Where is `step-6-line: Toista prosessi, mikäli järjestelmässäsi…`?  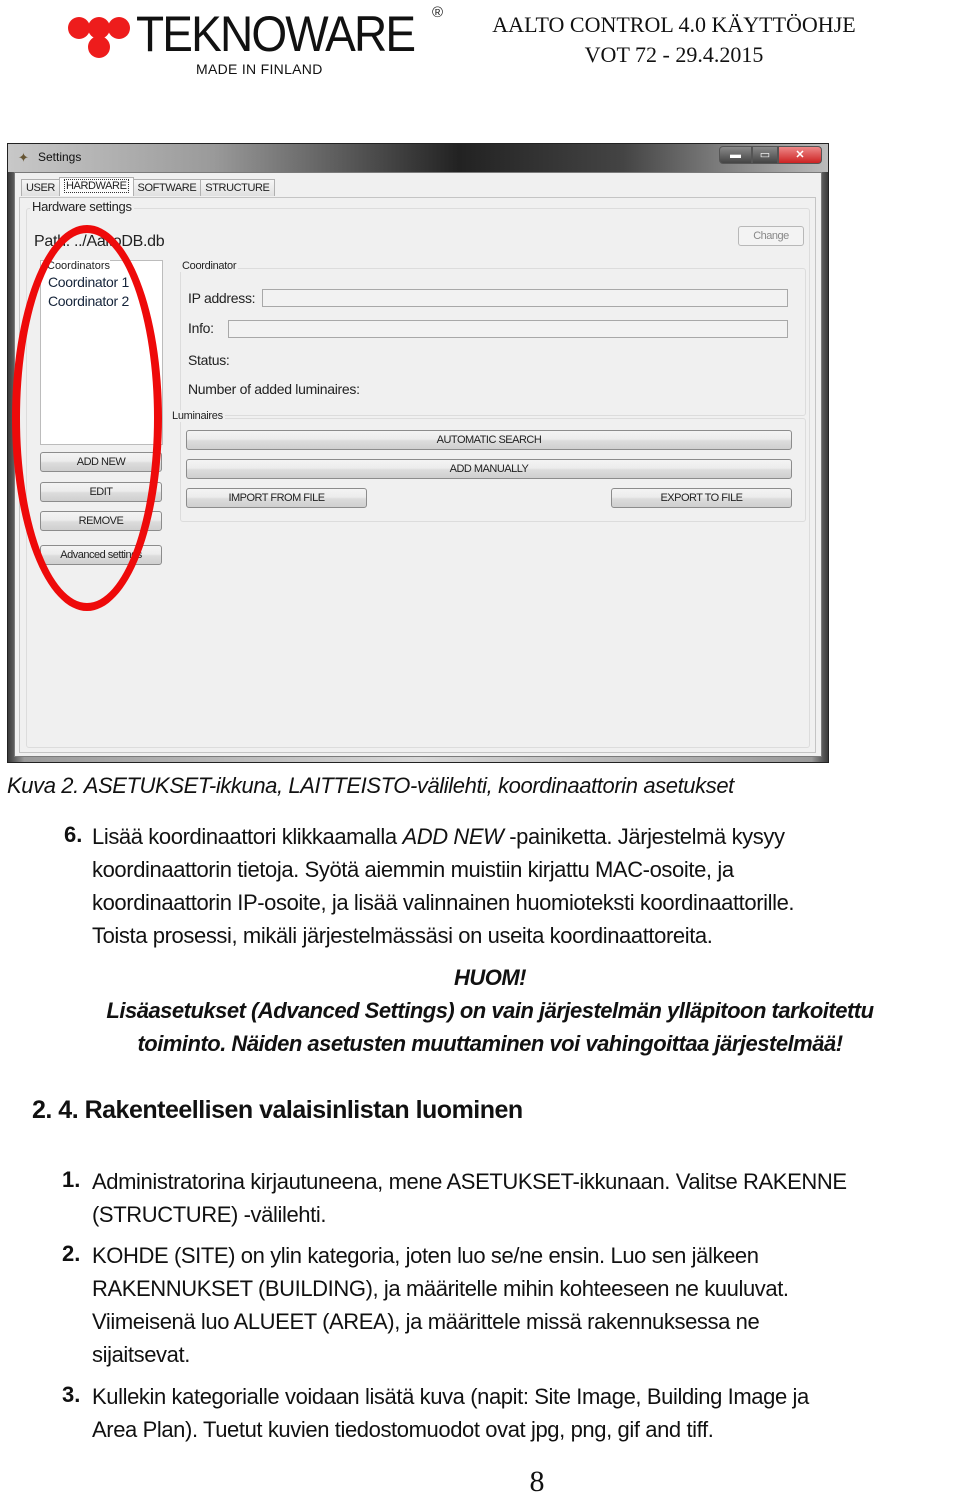
step-6-line: Toista prosessi, mikäli järjestelmässäsi… is located at coordinates (402, 935).